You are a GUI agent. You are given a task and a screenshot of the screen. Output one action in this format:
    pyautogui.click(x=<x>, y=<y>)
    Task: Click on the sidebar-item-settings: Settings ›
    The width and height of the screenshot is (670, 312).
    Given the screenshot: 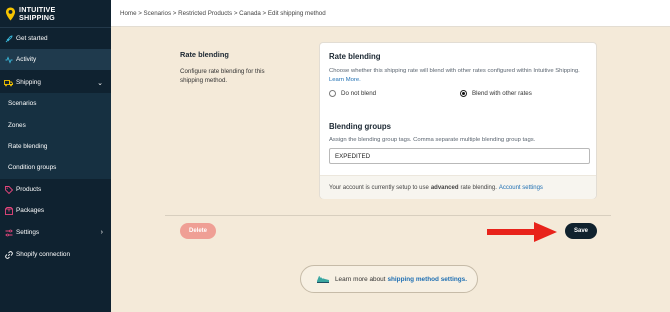 What is the action you would take?
    pyautogui.click(x=55, y=232)
    